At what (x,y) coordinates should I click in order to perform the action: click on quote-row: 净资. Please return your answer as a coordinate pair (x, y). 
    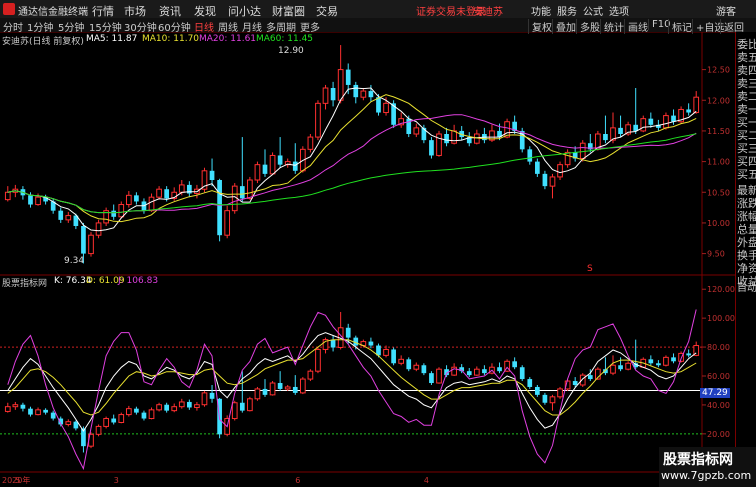
    Looking at the image, I should click on (746, 268).